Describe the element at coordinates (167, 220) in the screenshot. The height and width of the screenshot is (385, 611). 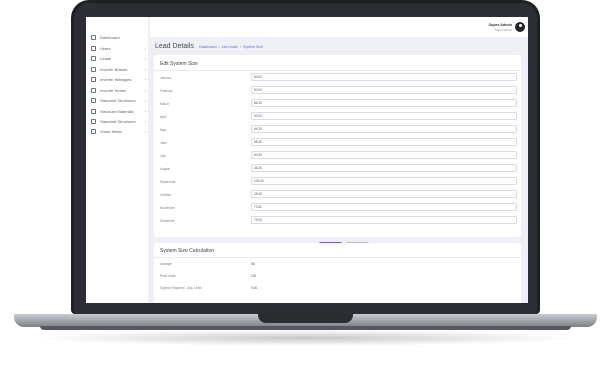
I see `field-label: December` at that location.